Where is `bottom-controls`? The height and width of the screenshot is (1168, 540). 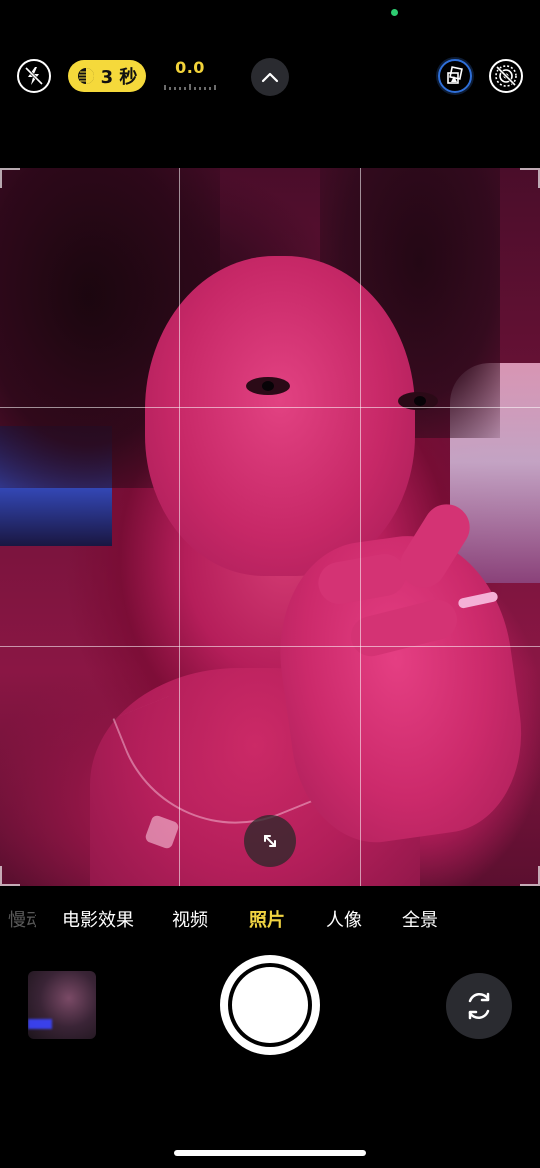
bottom-controls is located at coordinates (270, 1022).